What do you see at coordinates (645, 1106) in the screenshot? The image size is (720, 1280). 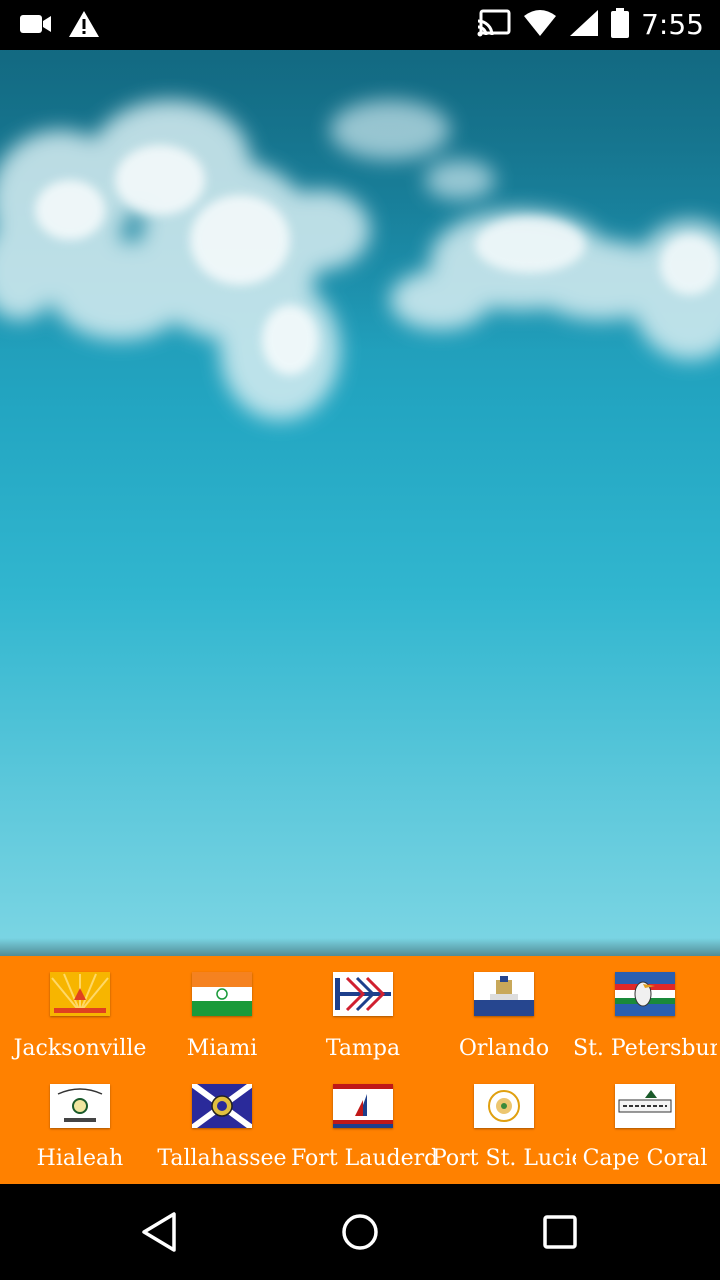 I see `cape-coral-flag-icon` at bounding box center [645, 1106].